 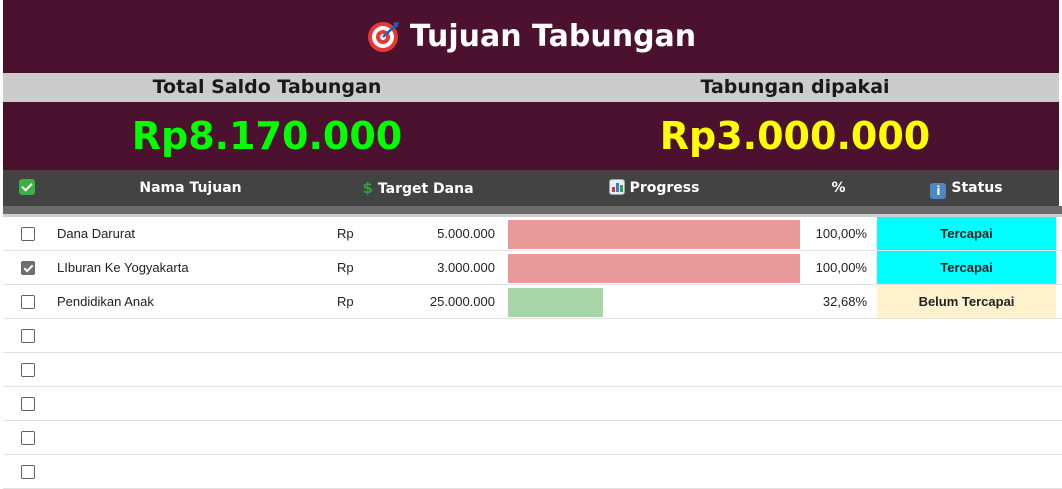 I want to click on column-status-label: Status, so click(x=977, y=188).